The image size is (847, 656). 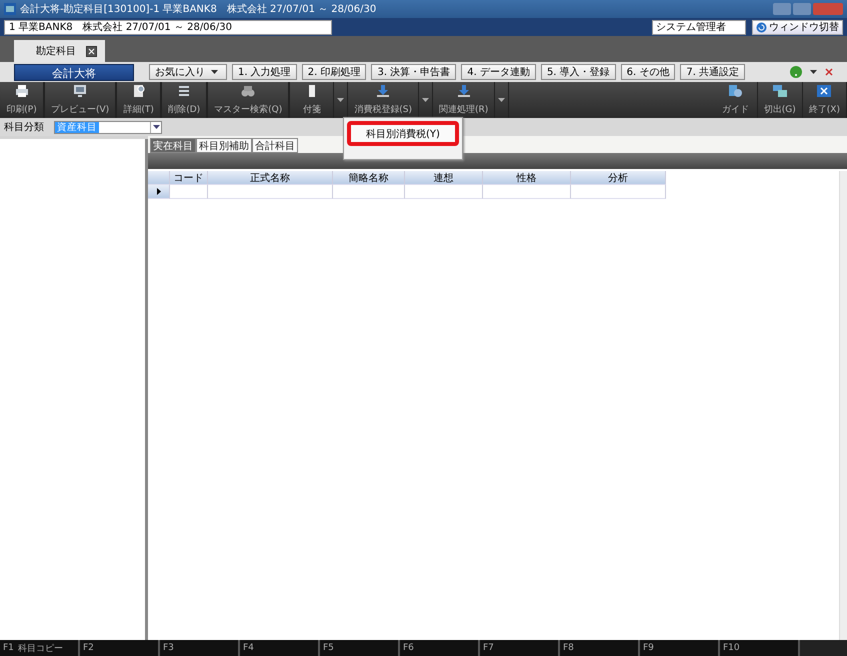 What do you see at coordinates (158, 191) in the screenshot?
I see `row-pointer-icon` at bounding box center [158, 191].